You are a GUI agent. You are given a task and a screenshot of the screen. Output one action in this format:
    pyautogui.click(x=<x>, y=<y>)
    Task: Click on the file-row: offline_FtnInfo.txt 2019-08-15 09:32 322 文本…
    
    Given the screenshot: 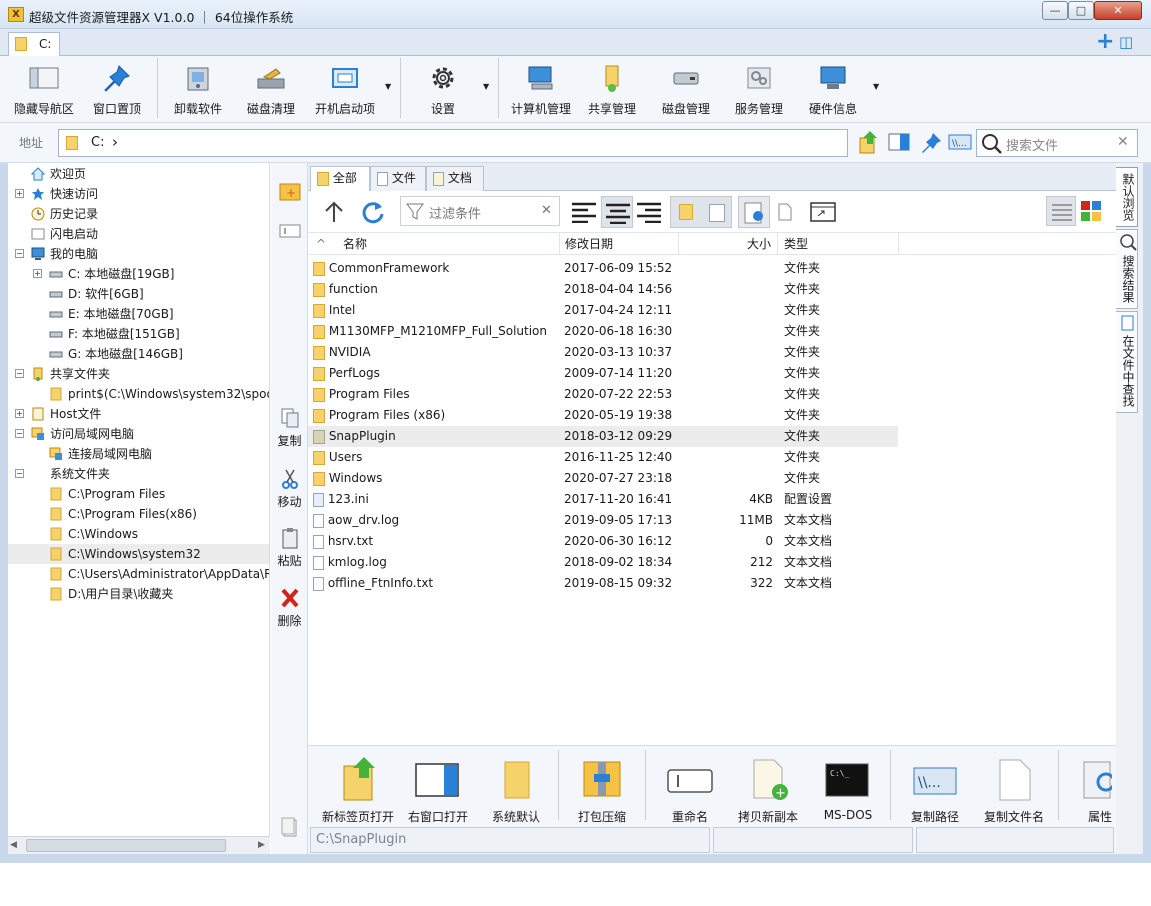 What is the action you would take?
    pyautogui.click(x=603, y=583)
    